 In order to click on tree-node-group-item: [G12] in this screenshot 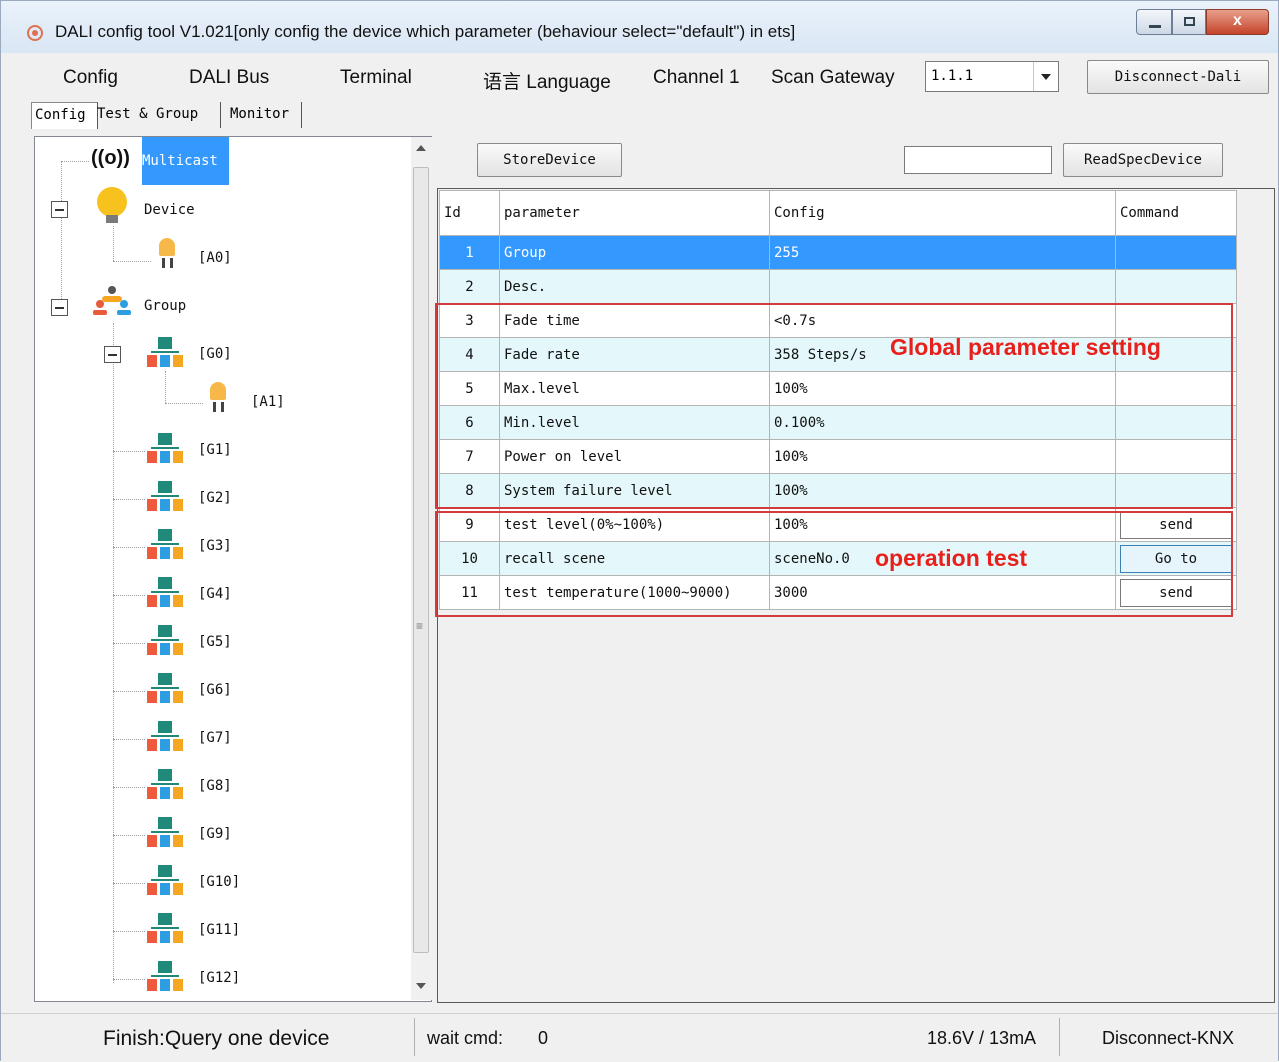, I will do `click(219, 978)`.